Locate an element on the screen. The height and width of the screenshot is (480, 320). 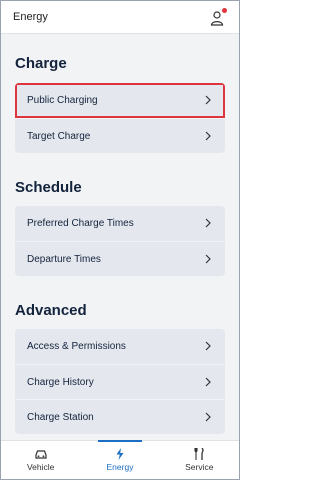
schedule-card: Preferred Charge Times Departure Times is located at coordinates (120, 241).